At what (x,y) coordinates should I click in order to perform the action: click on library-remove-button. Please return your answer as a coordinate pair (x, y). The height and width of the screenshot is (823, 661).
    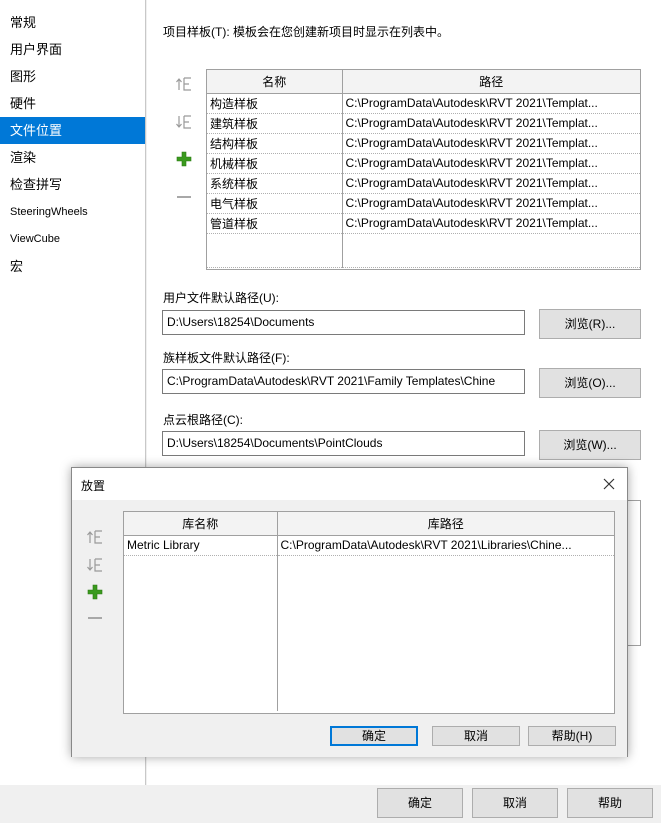
    Looking at the image, I should click on (95, 618).